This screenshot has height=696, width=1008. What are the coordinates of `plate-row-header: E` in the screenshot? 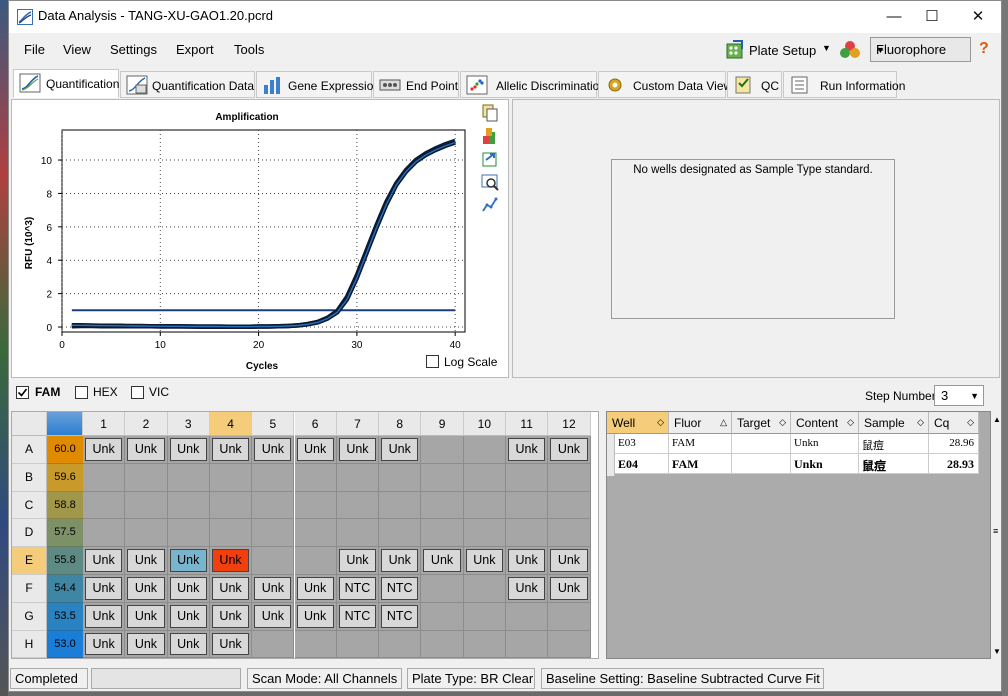 It's located at (29, 561).